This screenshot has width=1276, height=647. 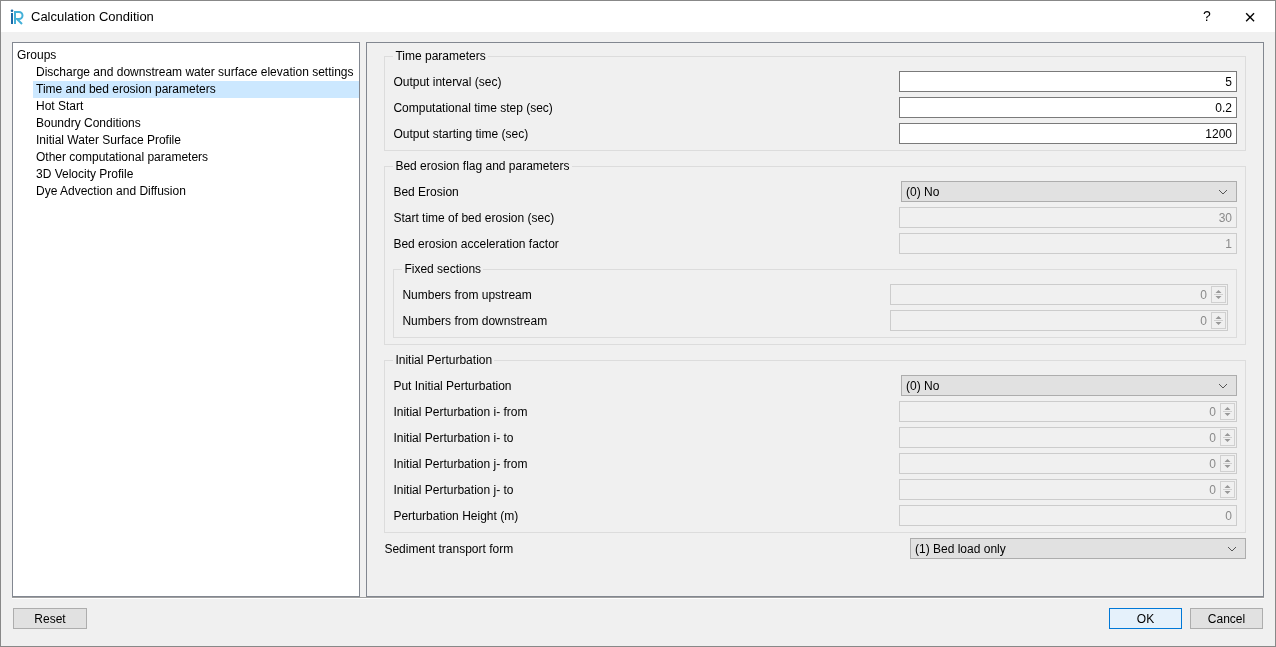 What do you see at coordinates (475, 321) in the screenshot?
I see `field-label: Numbers from downstream` at bounding box center [475, 321].